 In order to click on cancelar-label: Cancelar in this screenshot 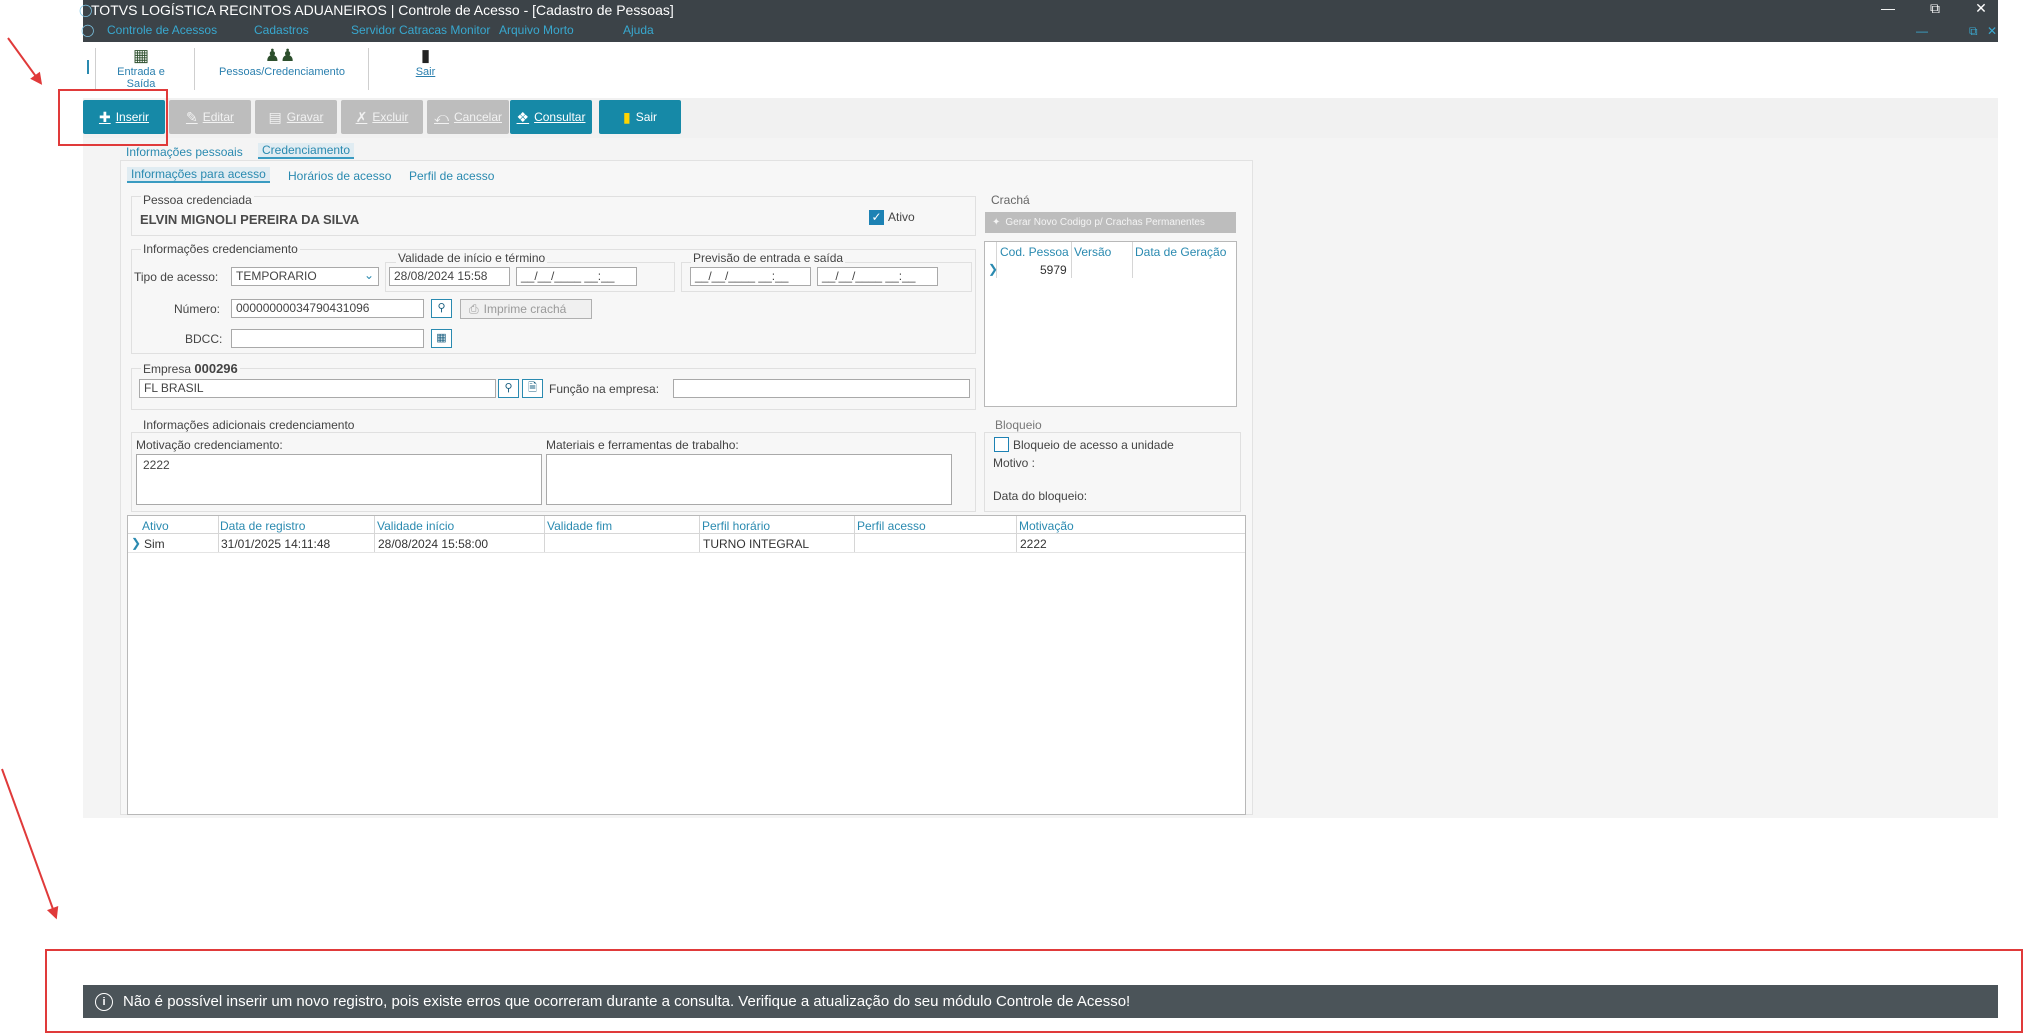, I will do `click(477, 117)`.